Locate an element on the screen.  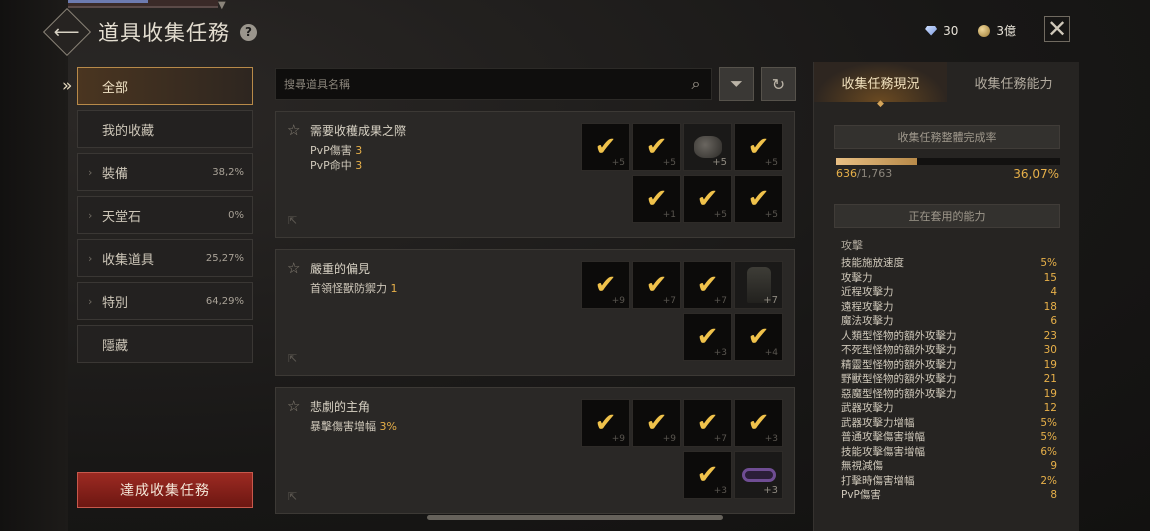
close-button: ✕ is located at coordinates (1057, 29).